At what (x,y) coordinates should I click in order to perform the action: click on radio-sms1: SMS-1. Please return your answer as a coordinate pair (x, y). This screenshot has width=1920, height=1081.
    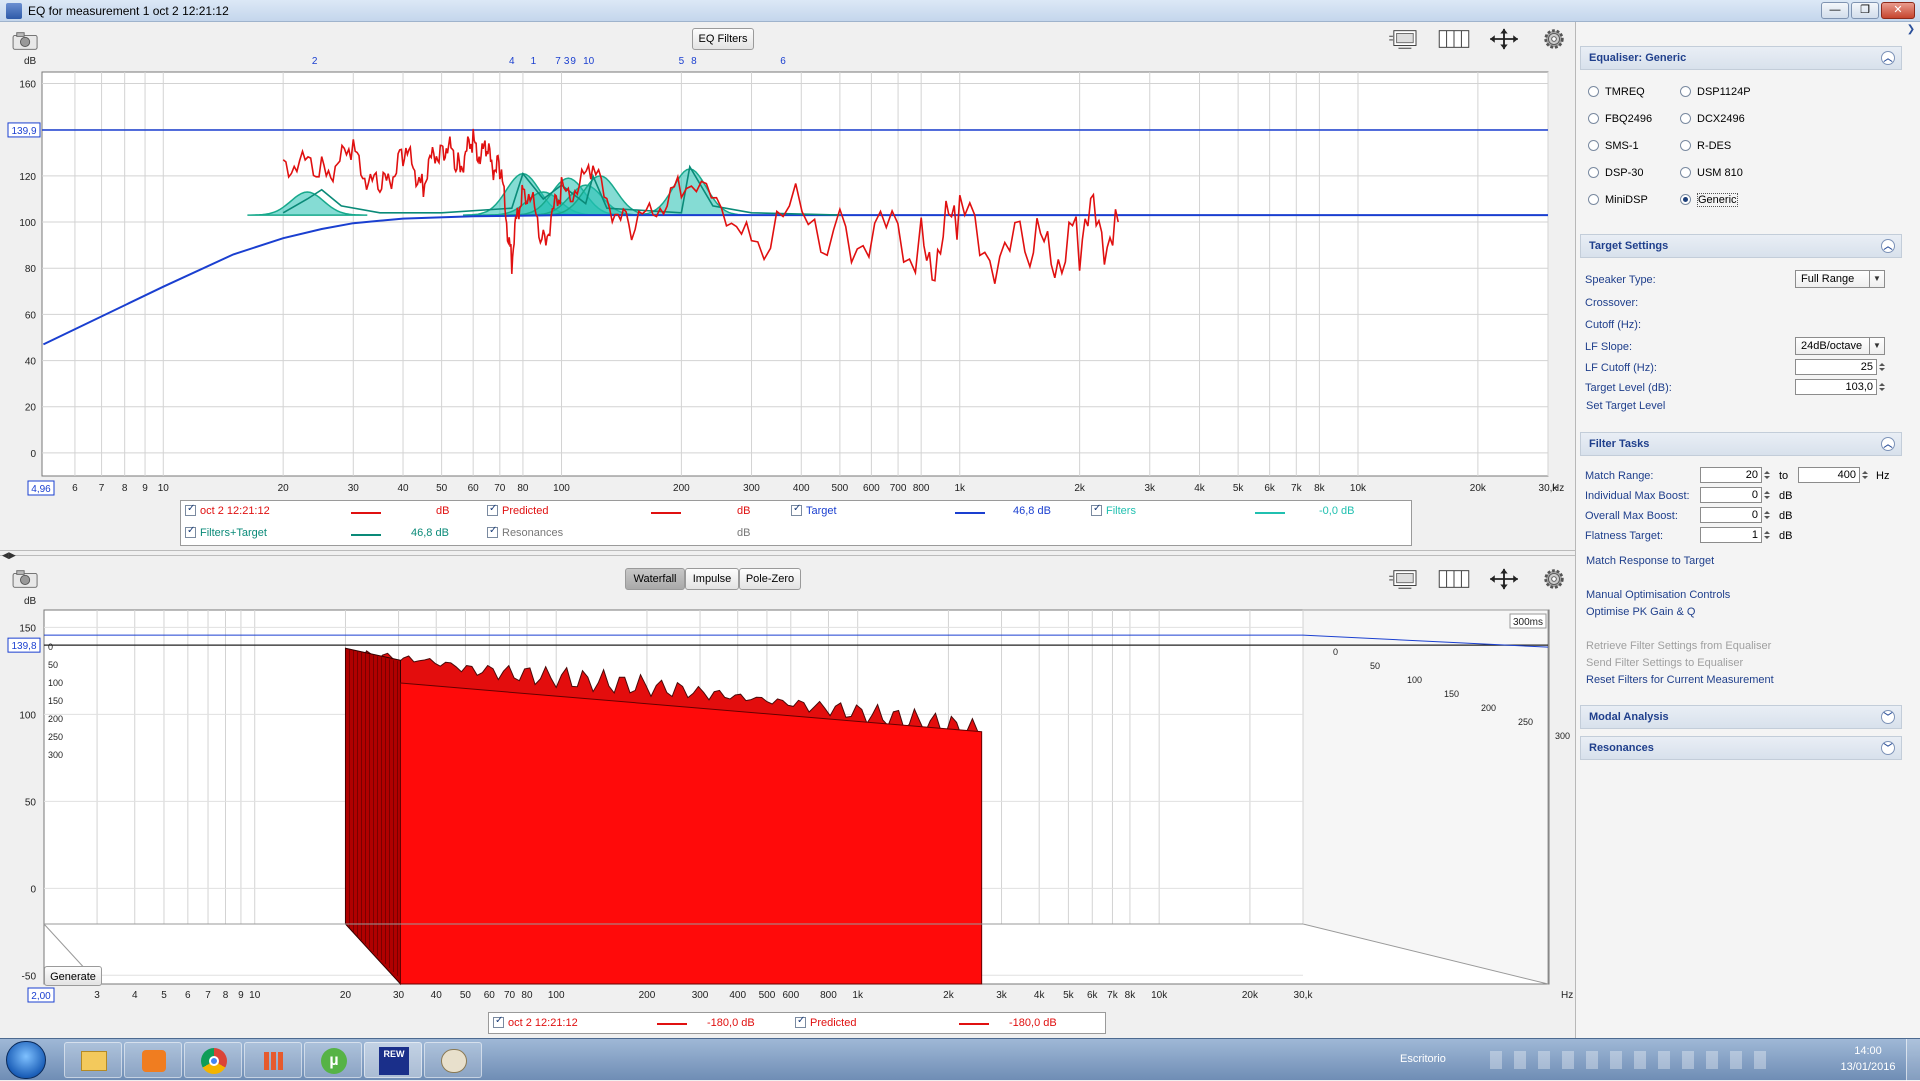
    Looking at the image, I should click on (1613, 146).